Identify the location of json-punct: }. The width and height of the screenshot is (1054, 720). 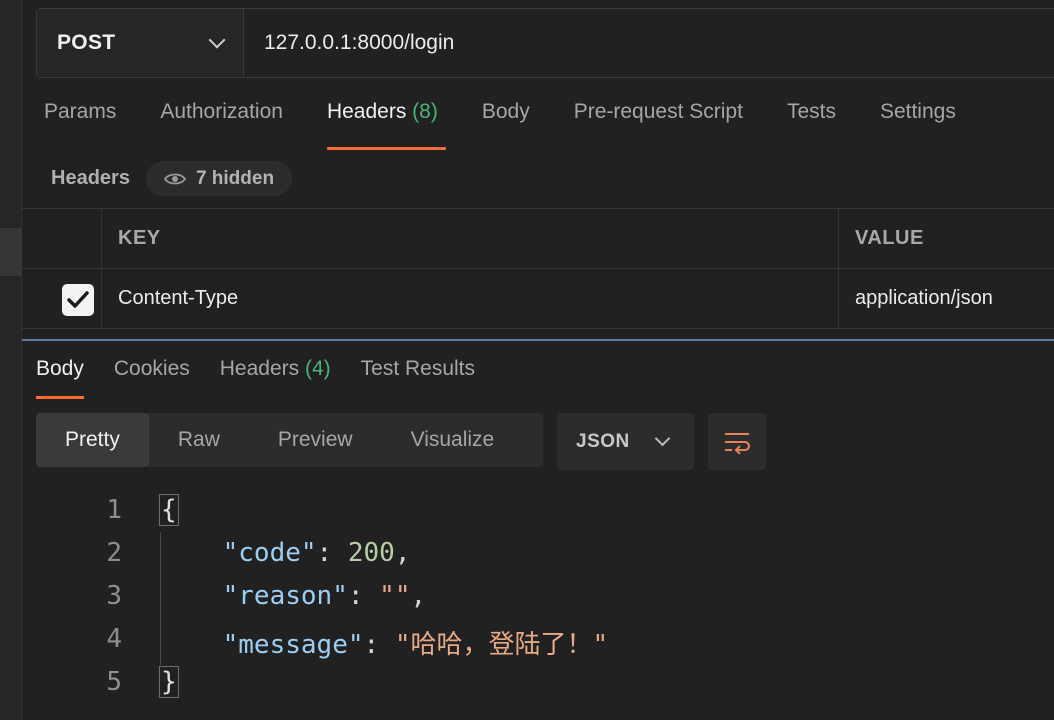
(169, 682).